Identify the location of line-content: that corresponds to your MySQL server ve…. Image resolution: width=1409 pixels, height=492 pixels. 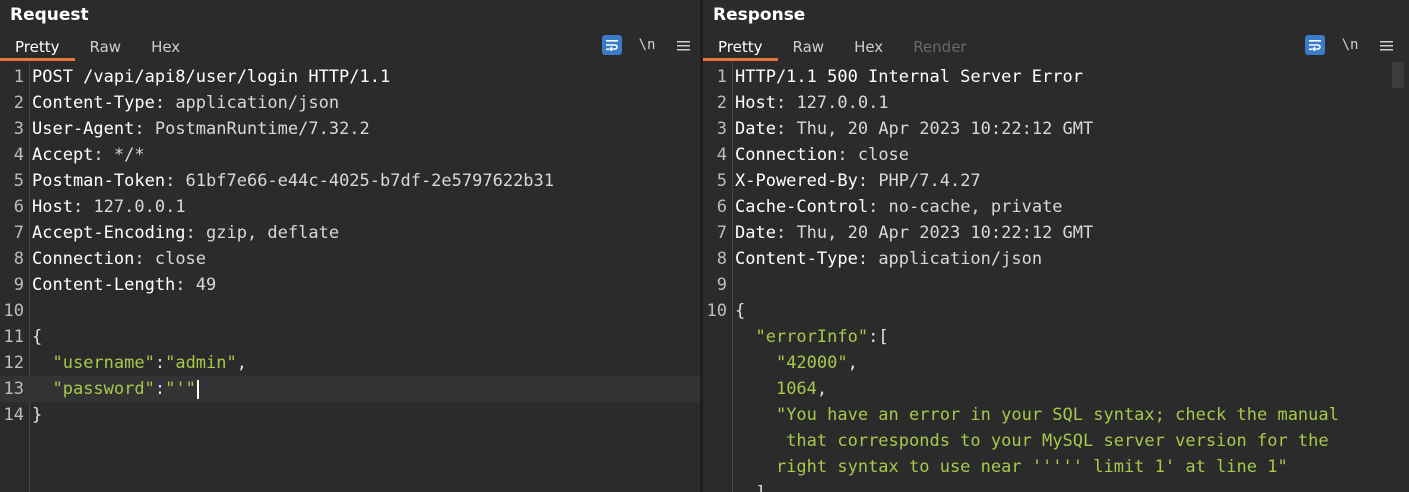
(1031, 441).